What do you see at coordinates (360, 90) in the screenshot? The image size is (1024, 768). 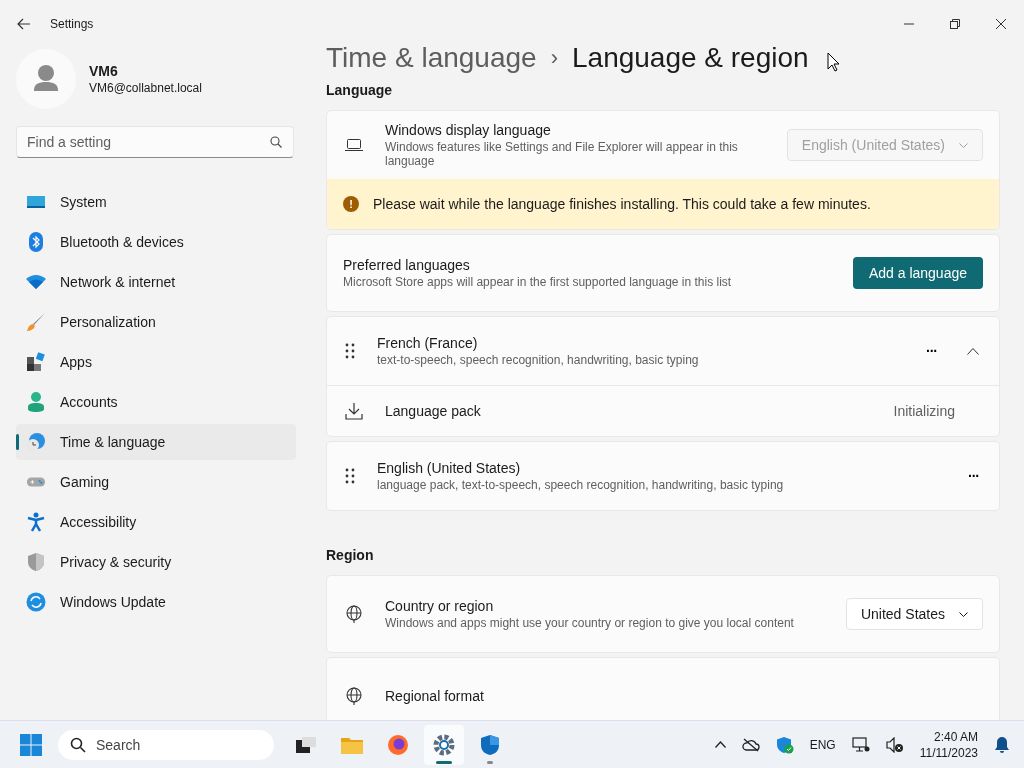 I see `section-heading: Language` at bounding box center [360, 90].